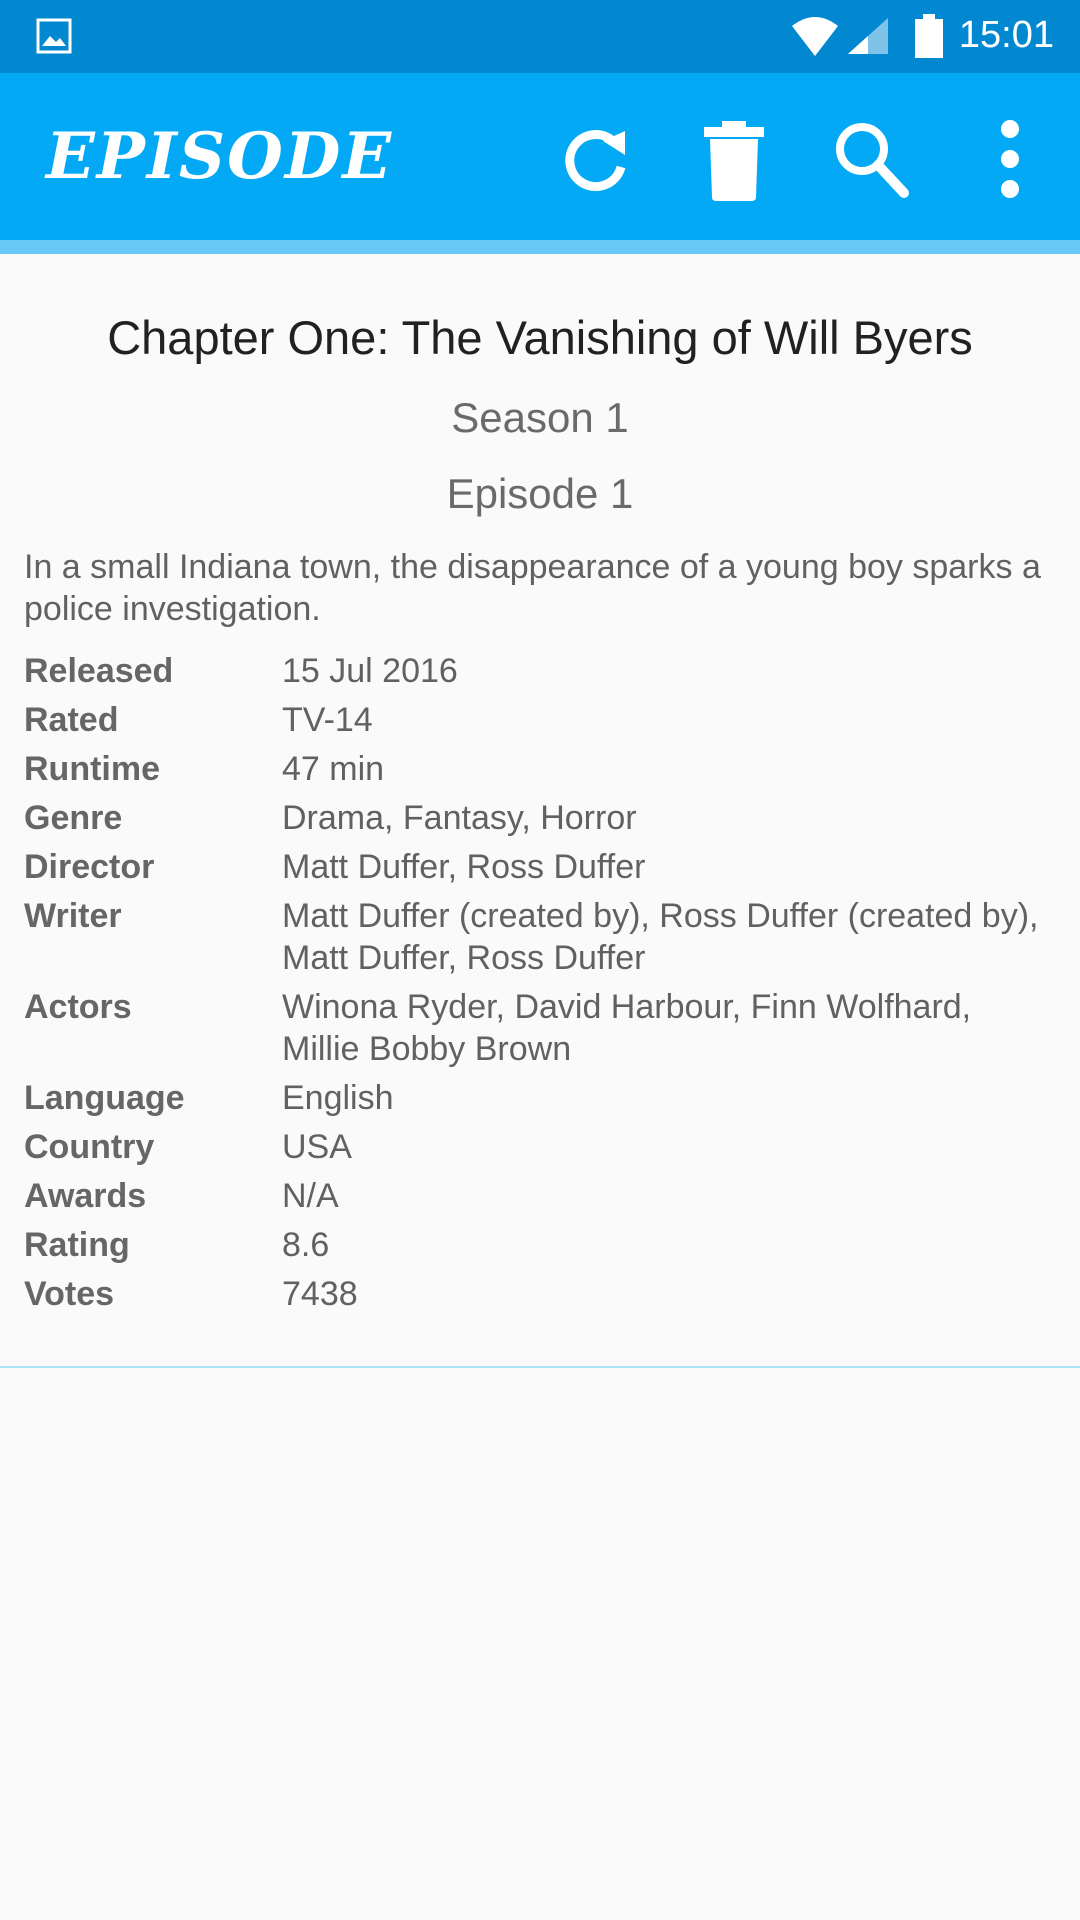 This screenshot has height=1920, width=1080. Describe the element at coordinates (540, 247) in the screenshot. I see `app-bar-shadow` at that location.